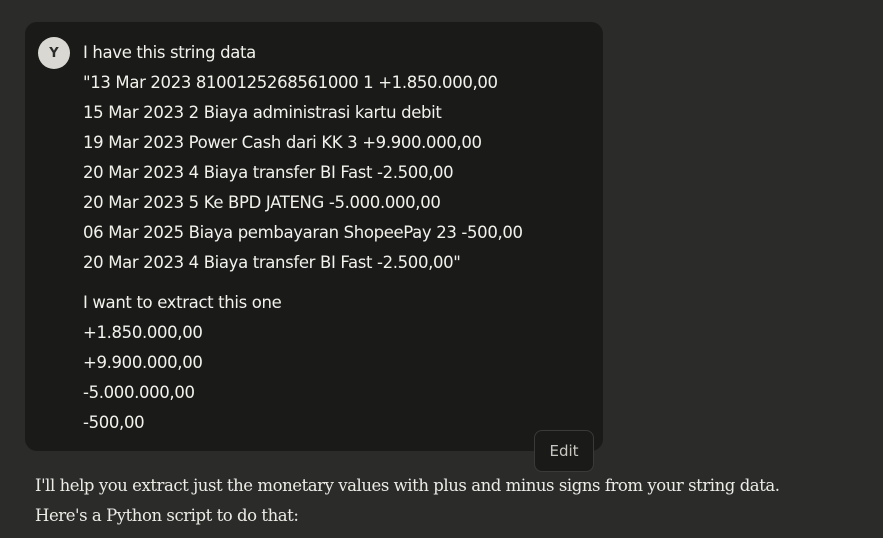 This screenshot has height=538, width=883. Describe the element at coordinates (54, 53) in the screenshot. I see `user-avatar: Y` at that location.